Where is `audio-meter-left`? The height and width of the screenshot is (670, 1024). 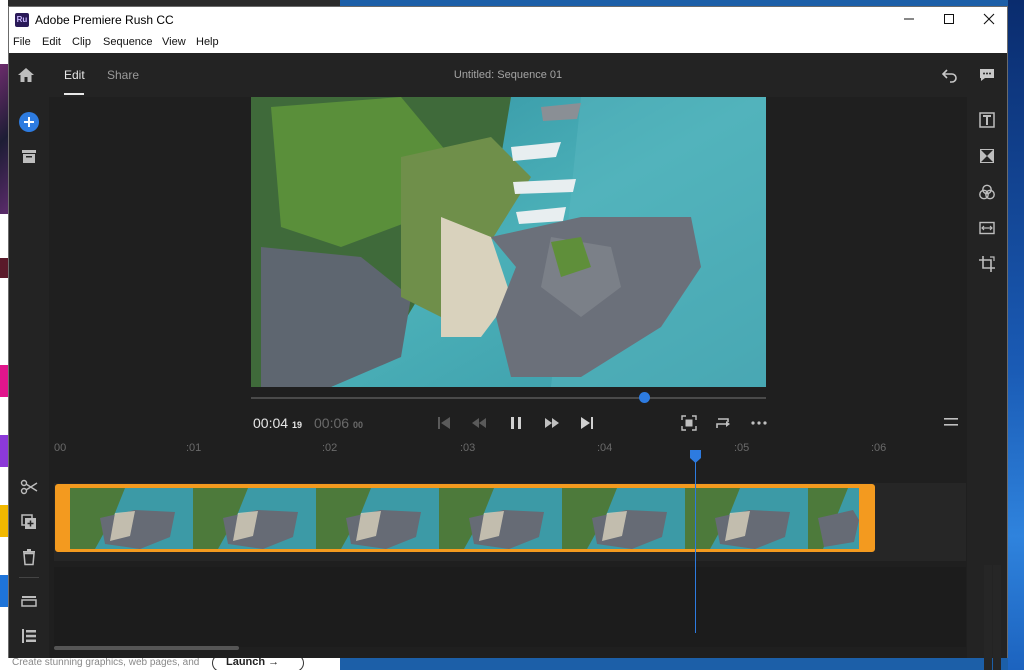 audio-meter-left is located at coordinates (988, 617).